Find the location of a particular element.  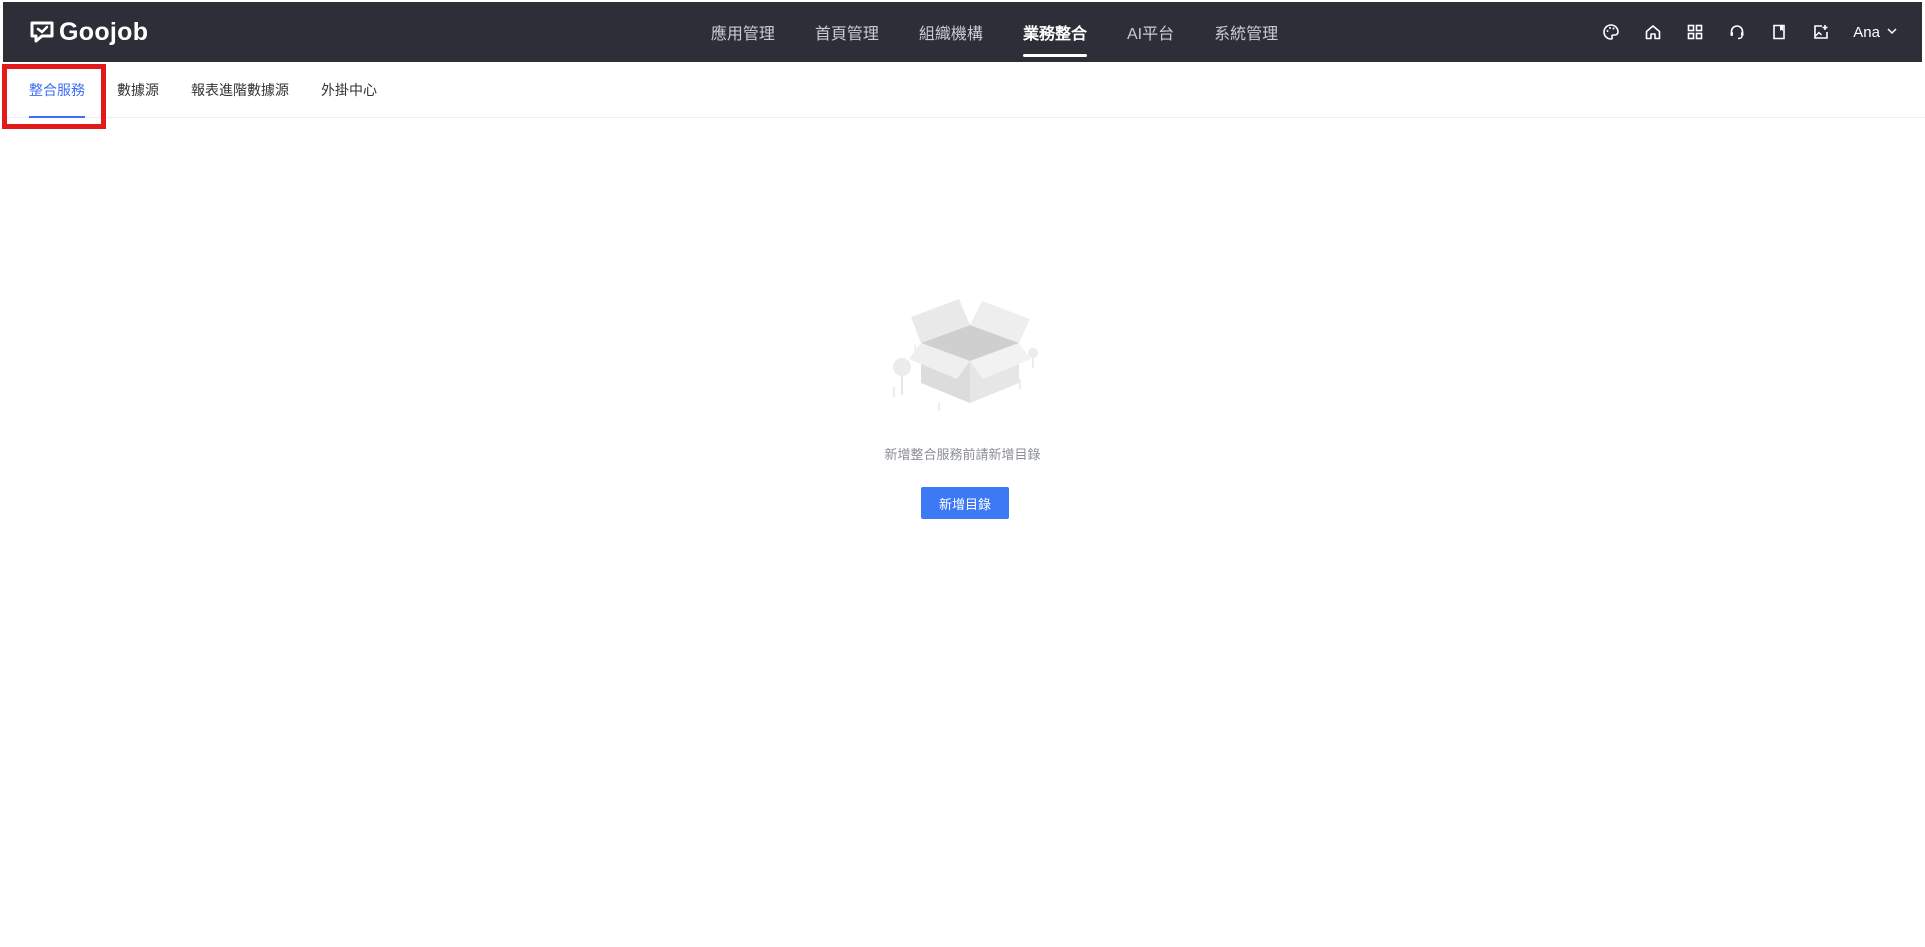

nav-item-ai-platform: AI平台 is located at coordinates (1150, 32).